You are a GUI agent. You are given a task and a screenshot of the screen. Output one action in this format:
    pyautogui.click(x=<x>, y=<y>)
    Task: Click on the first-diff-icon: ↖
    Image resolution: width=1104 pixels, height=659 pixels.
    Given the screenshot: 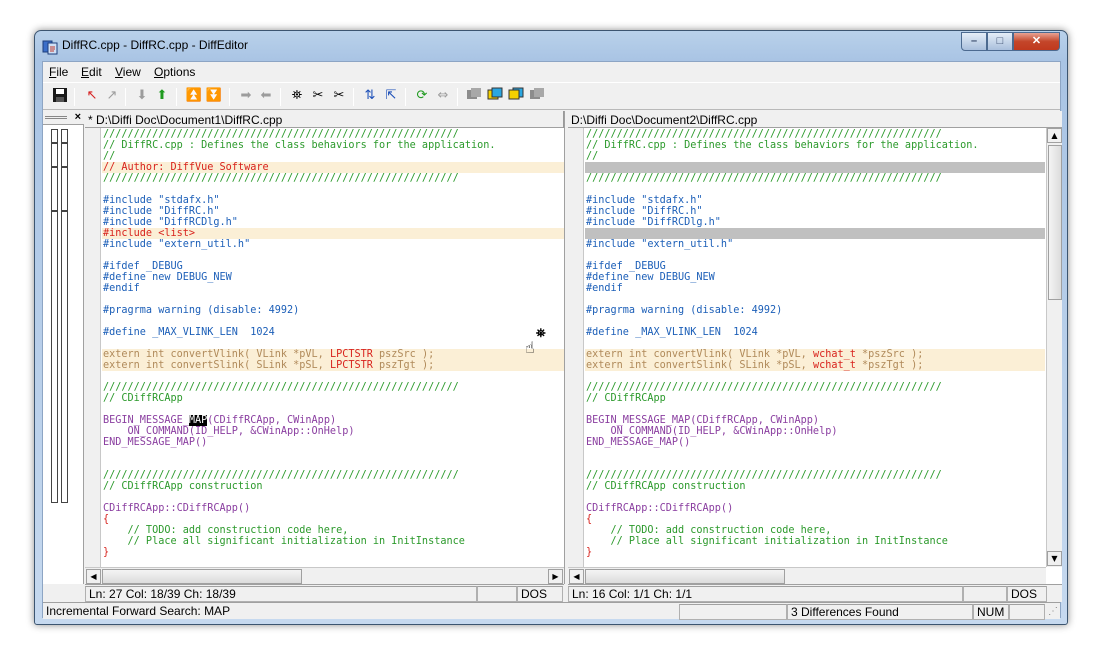 What is the action you would take?
    pyautogui.click(x=92, y=96)
    